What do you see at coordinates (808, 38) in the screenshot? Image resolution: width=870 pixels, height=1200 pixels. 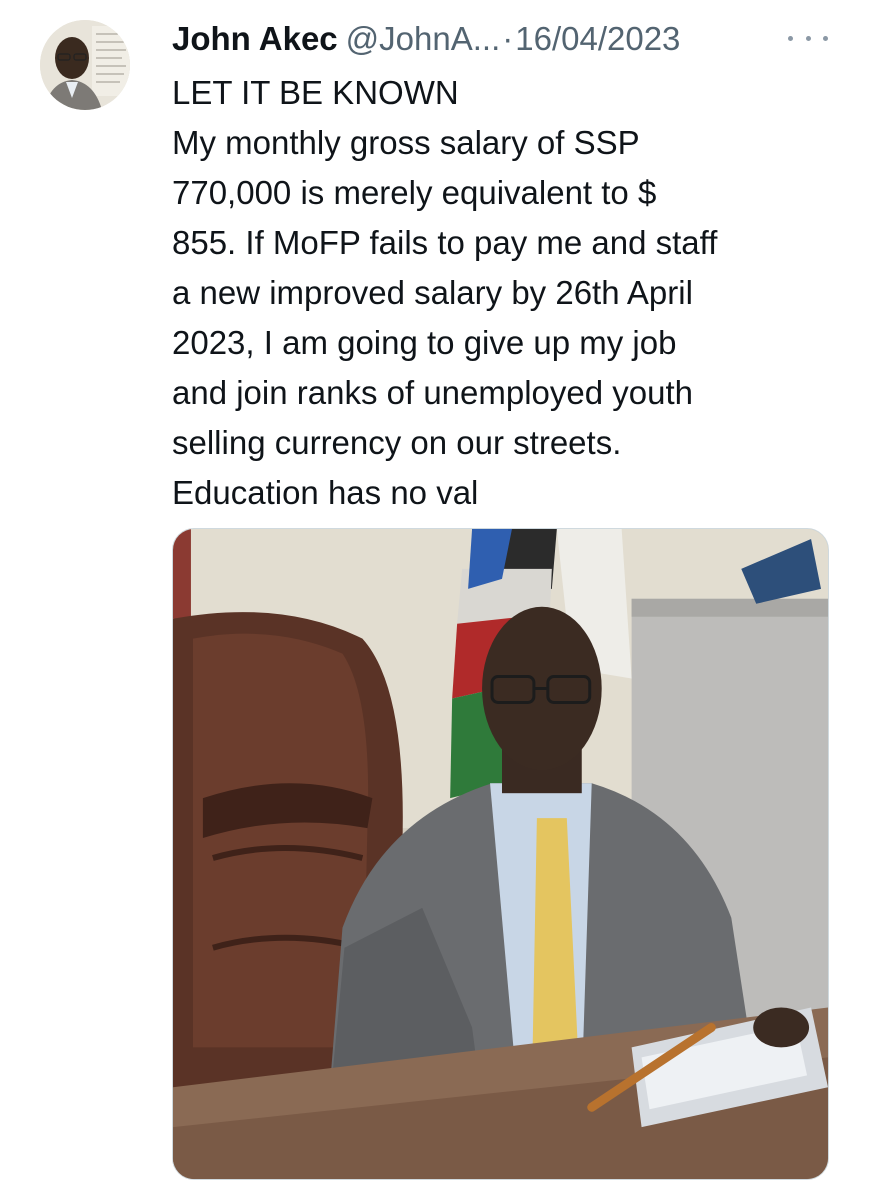 I see `more-horizontal-icon` at bounding box center [808, 38].